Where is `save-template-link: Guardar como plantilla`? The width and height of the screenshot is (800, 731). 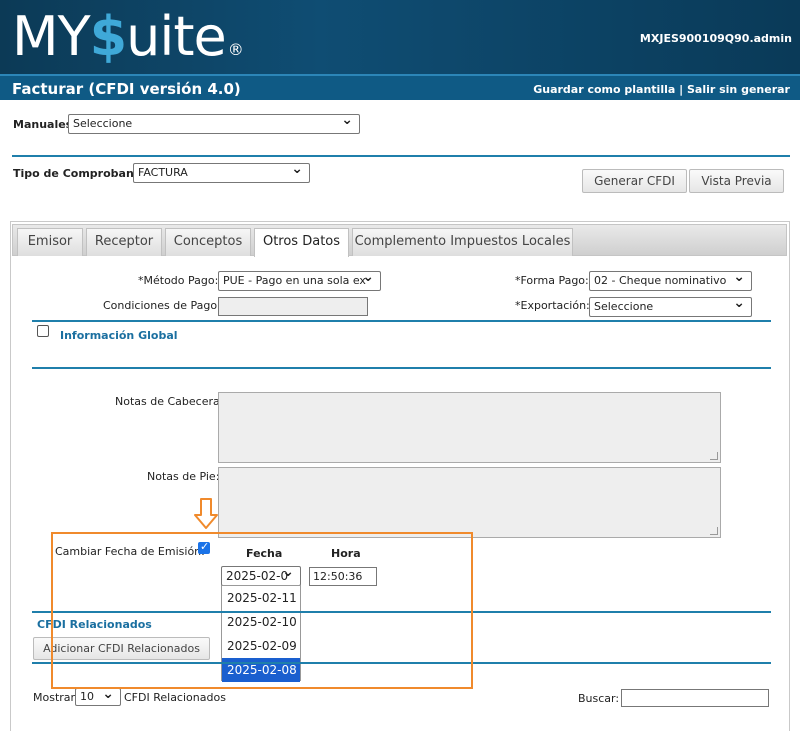
save-template-link: Guardar como plantilla is located at coordinates (604, 89).